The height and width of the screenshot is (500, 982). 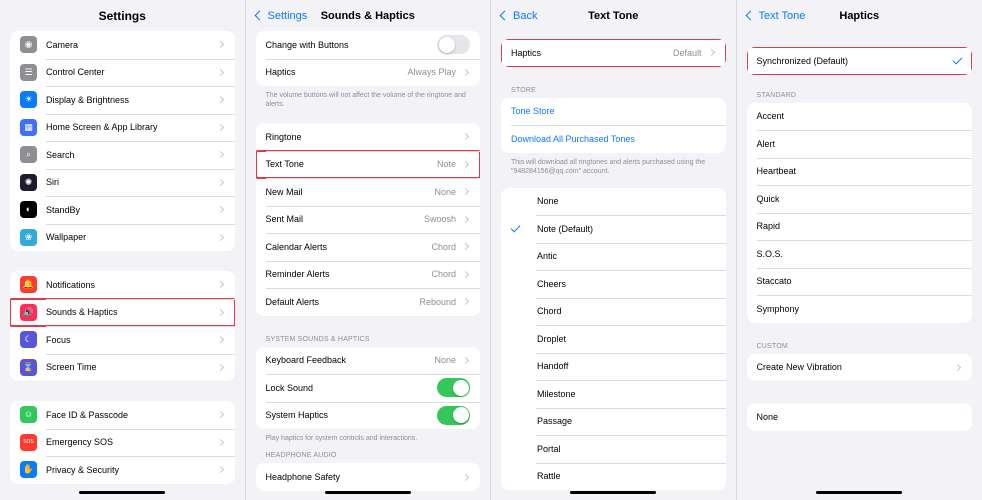 What do you see at coordinates (122, 155) in the screenshot?
I see `settings-item-search: ⌕ Search` at bounding box center [122, 155].